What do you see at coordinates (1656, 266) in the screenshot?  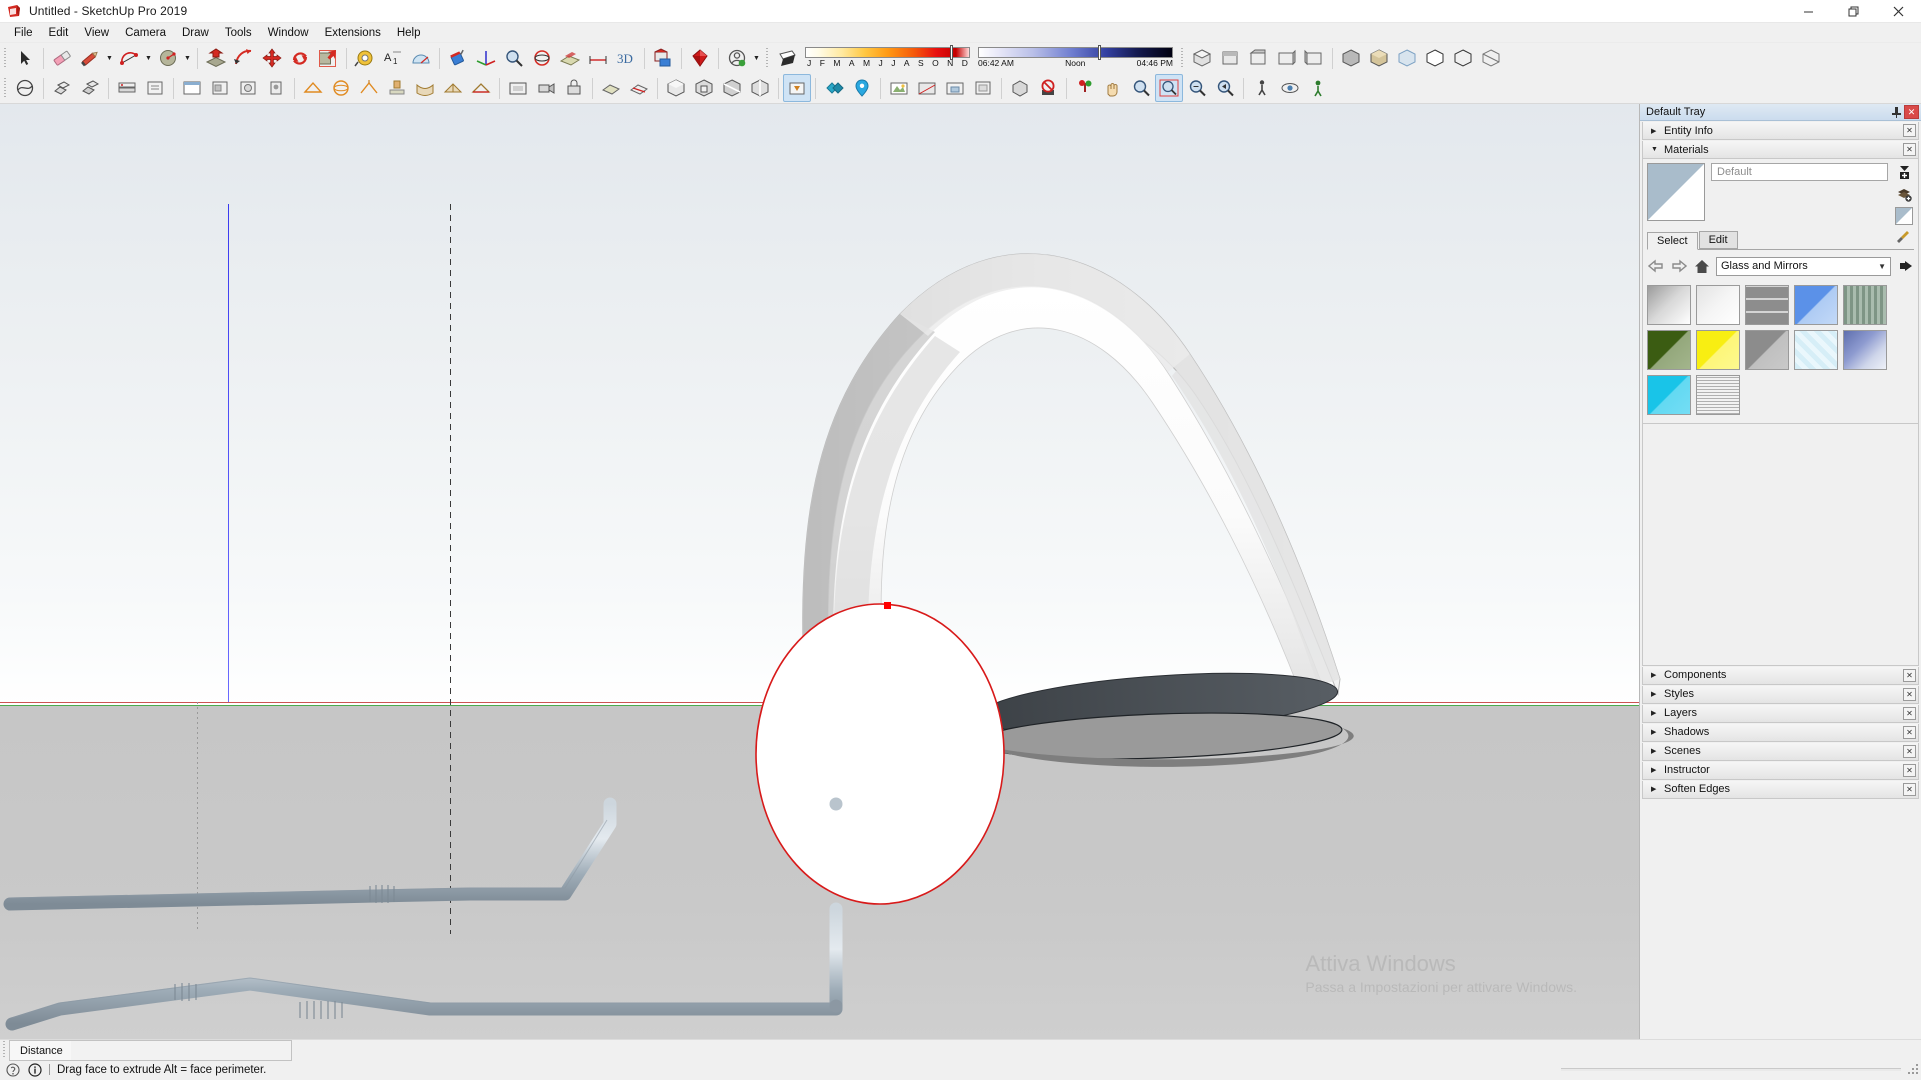 I see `arrow-left-icon` at bounding box center [1656, 266].